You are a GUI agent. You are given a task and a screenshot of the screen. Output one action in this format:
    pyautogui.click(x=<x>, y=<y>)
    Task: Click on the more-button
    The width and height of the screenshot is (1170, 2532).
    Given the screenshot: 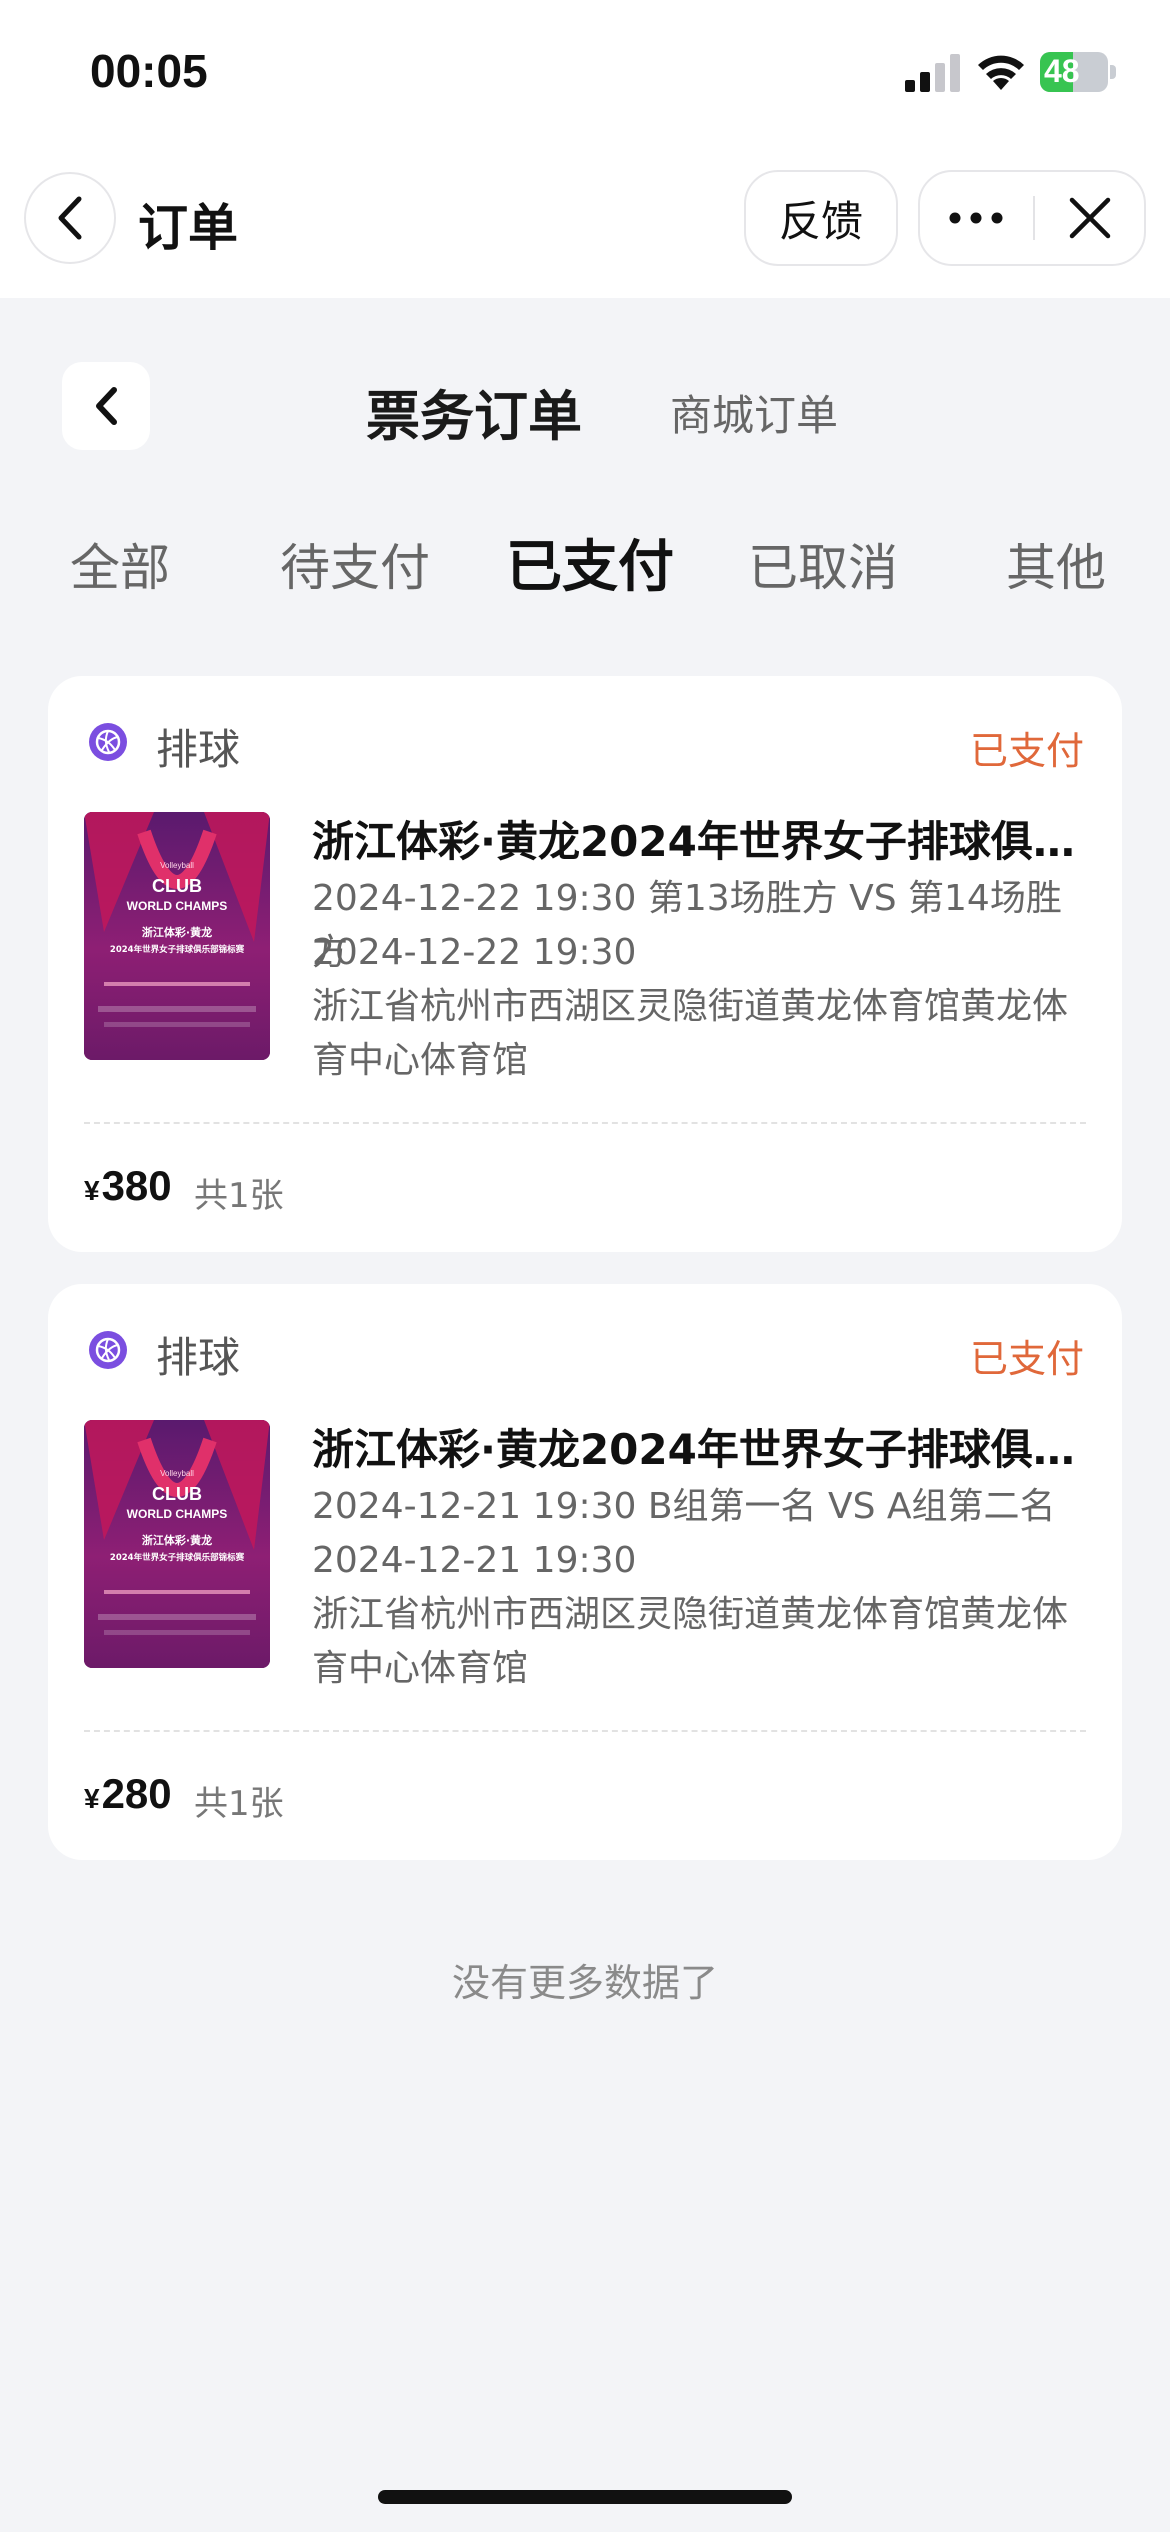 What is the action you would take?
    pyautogui.click(x=976, y=218)
    